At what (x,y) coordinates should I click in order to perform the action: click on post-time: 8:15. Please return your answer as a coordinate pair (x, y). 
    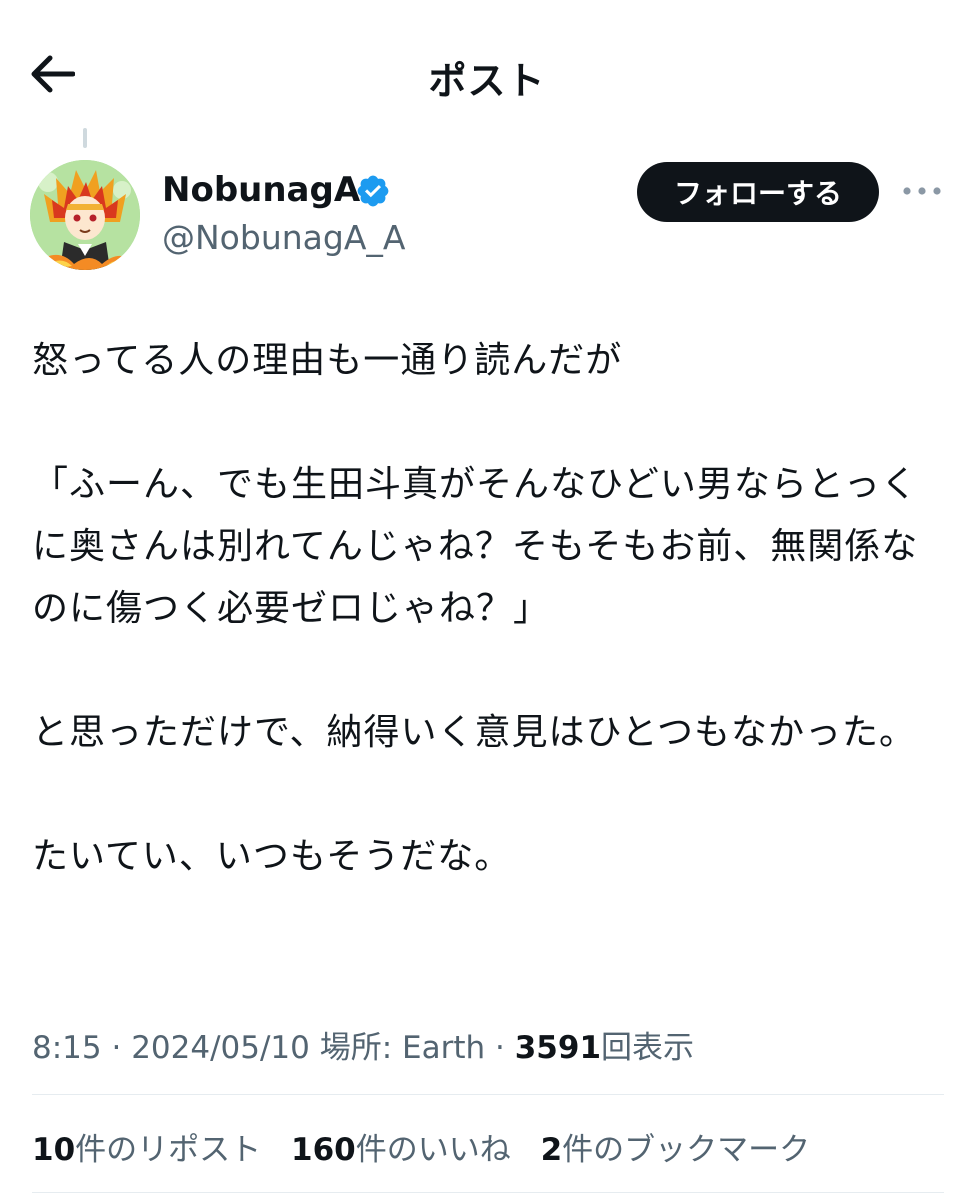
    Looking at the image, I should click on (67, 1048).